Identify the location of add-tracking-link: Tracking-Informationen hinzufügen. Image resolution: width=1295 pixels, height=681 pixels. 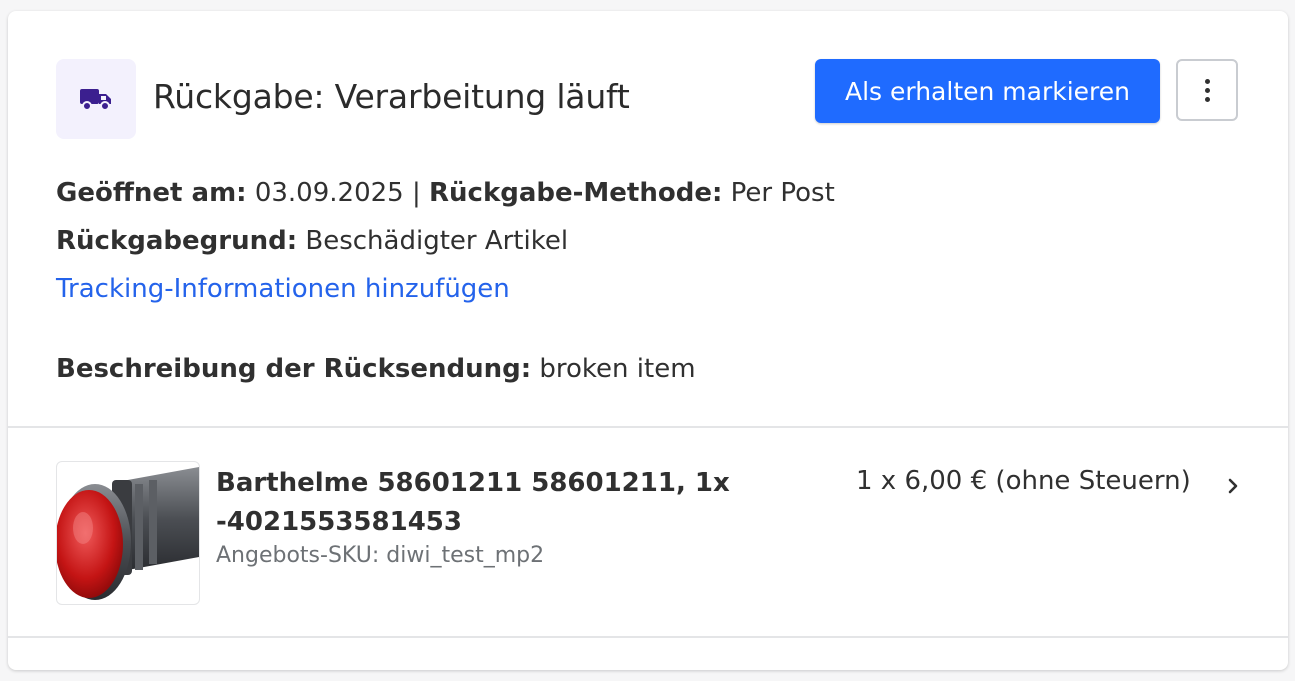
(283, 289).